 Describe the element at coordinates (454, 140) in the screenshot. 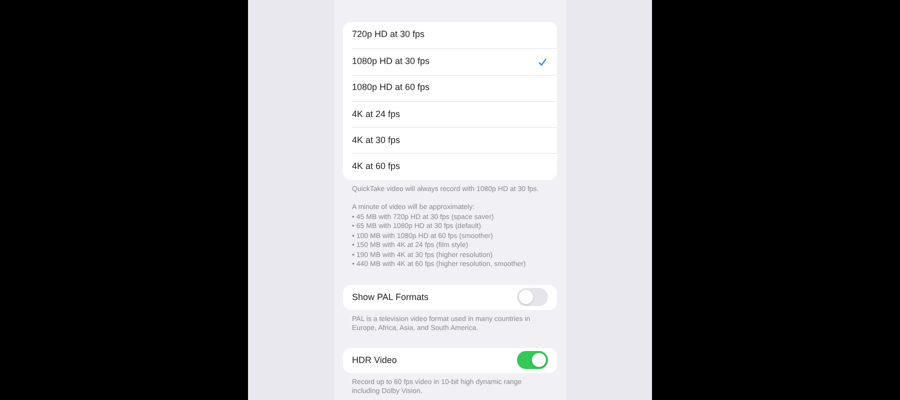

I see `format-option: 4K at 30 fps` at that location.